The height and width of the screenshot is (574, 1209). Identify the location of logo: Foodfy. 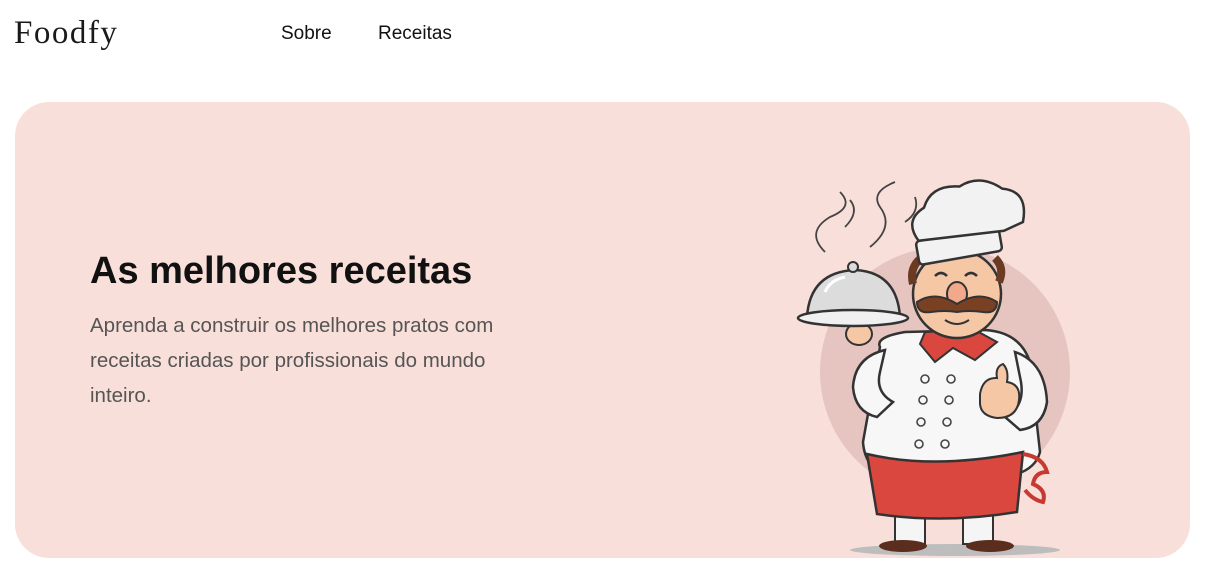
(66, 33).